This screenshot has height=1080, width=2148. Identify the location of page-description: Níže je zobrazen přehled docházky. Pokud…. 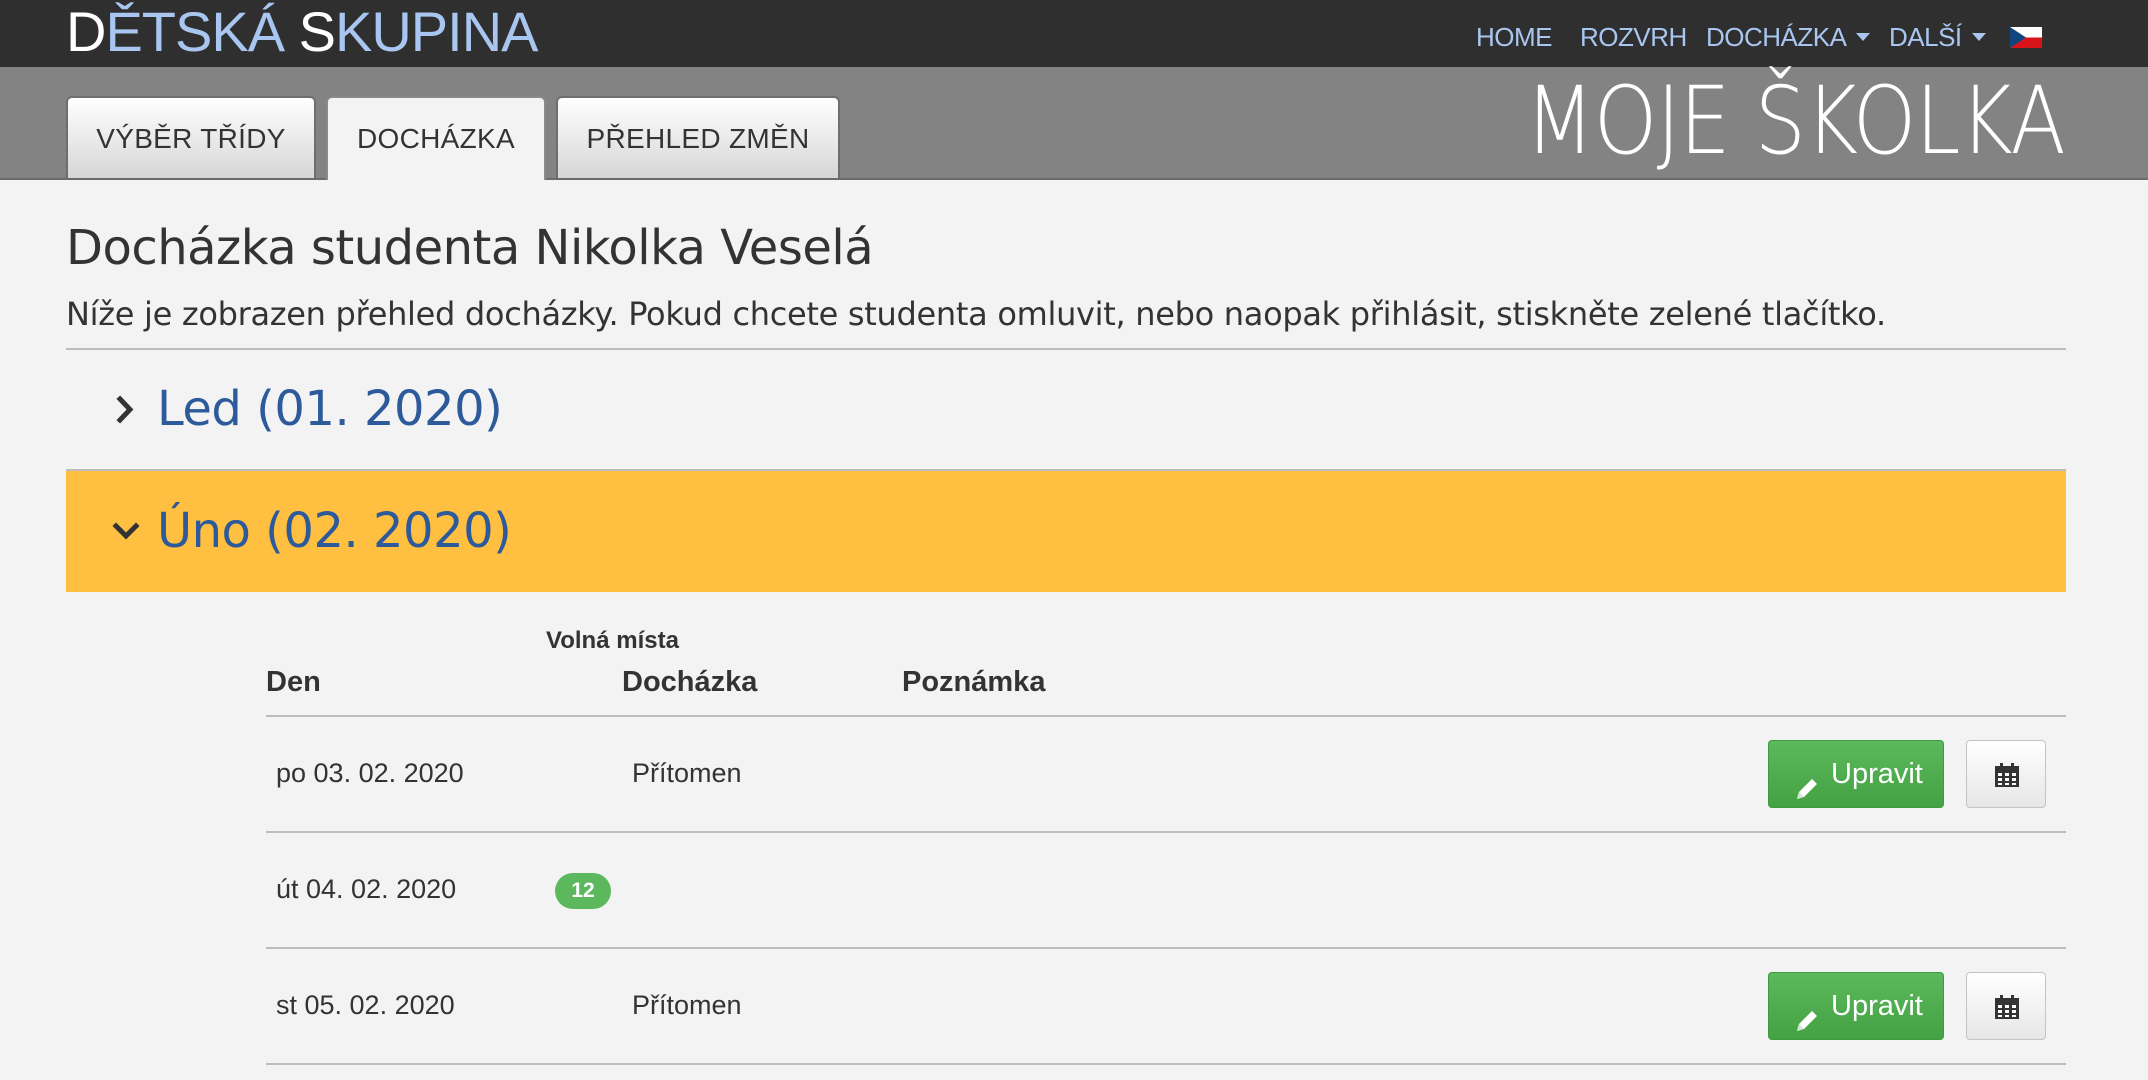
(976, 314).